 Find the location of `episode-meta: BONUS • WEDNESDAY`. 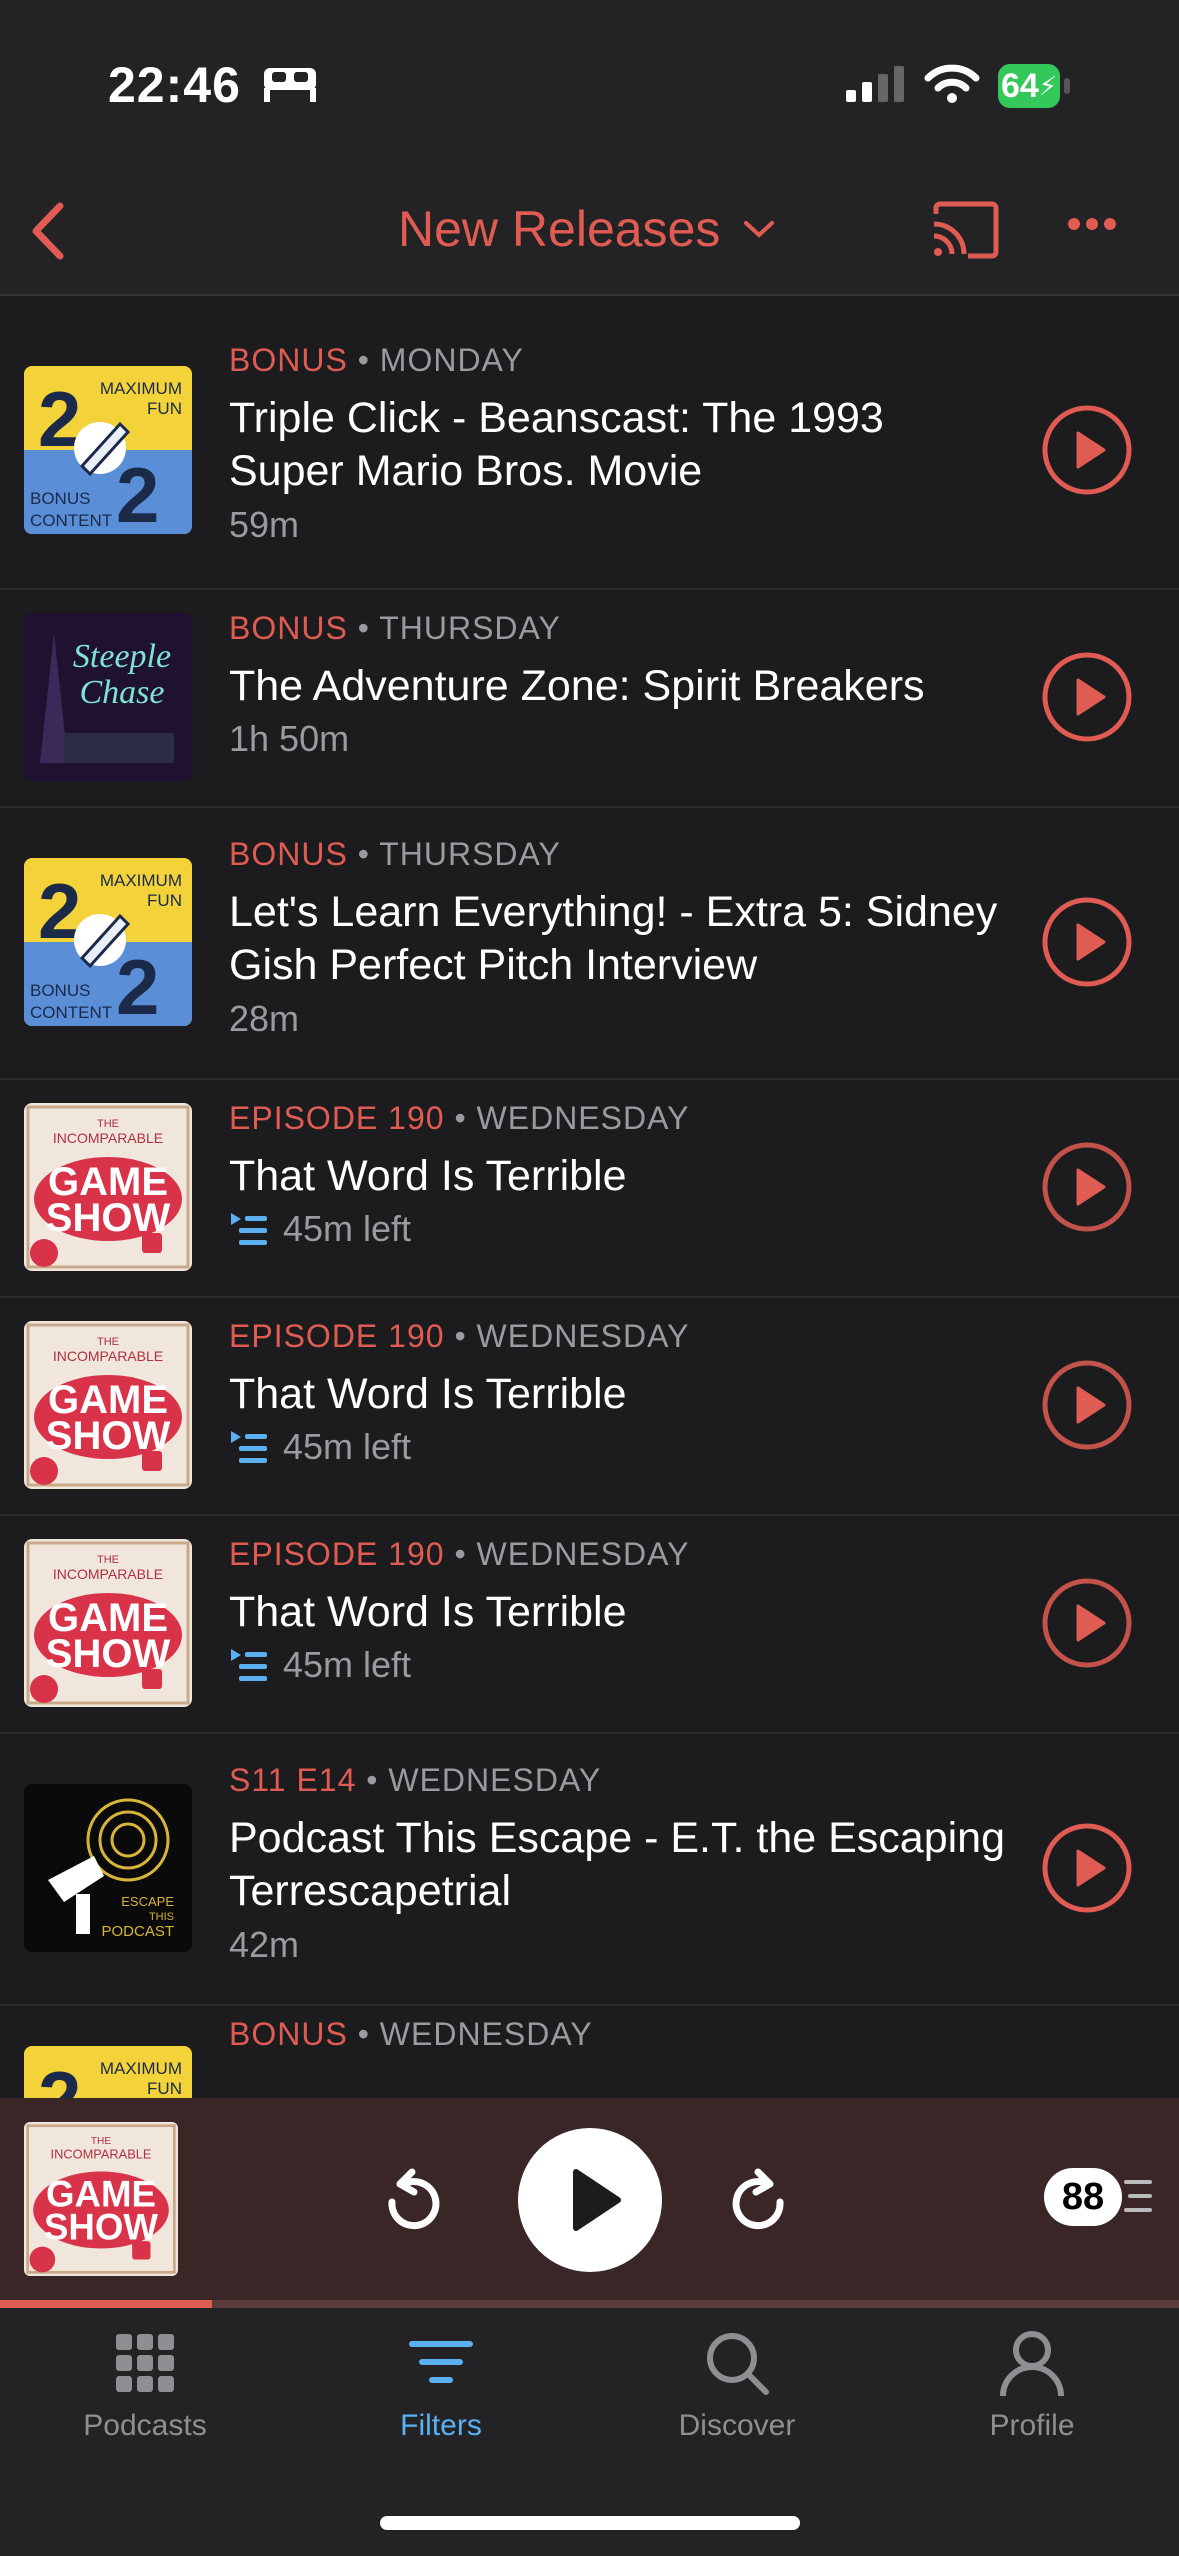

episode-meta: BONUS • WEDNESDAY is located at coordinates (411, 2034).